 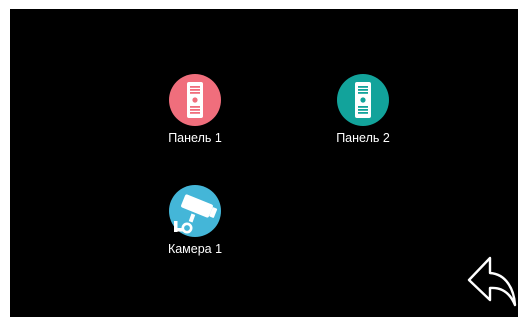 I want to click on device-tile-panel-1: Панель 1, so click(x=195, y=109).